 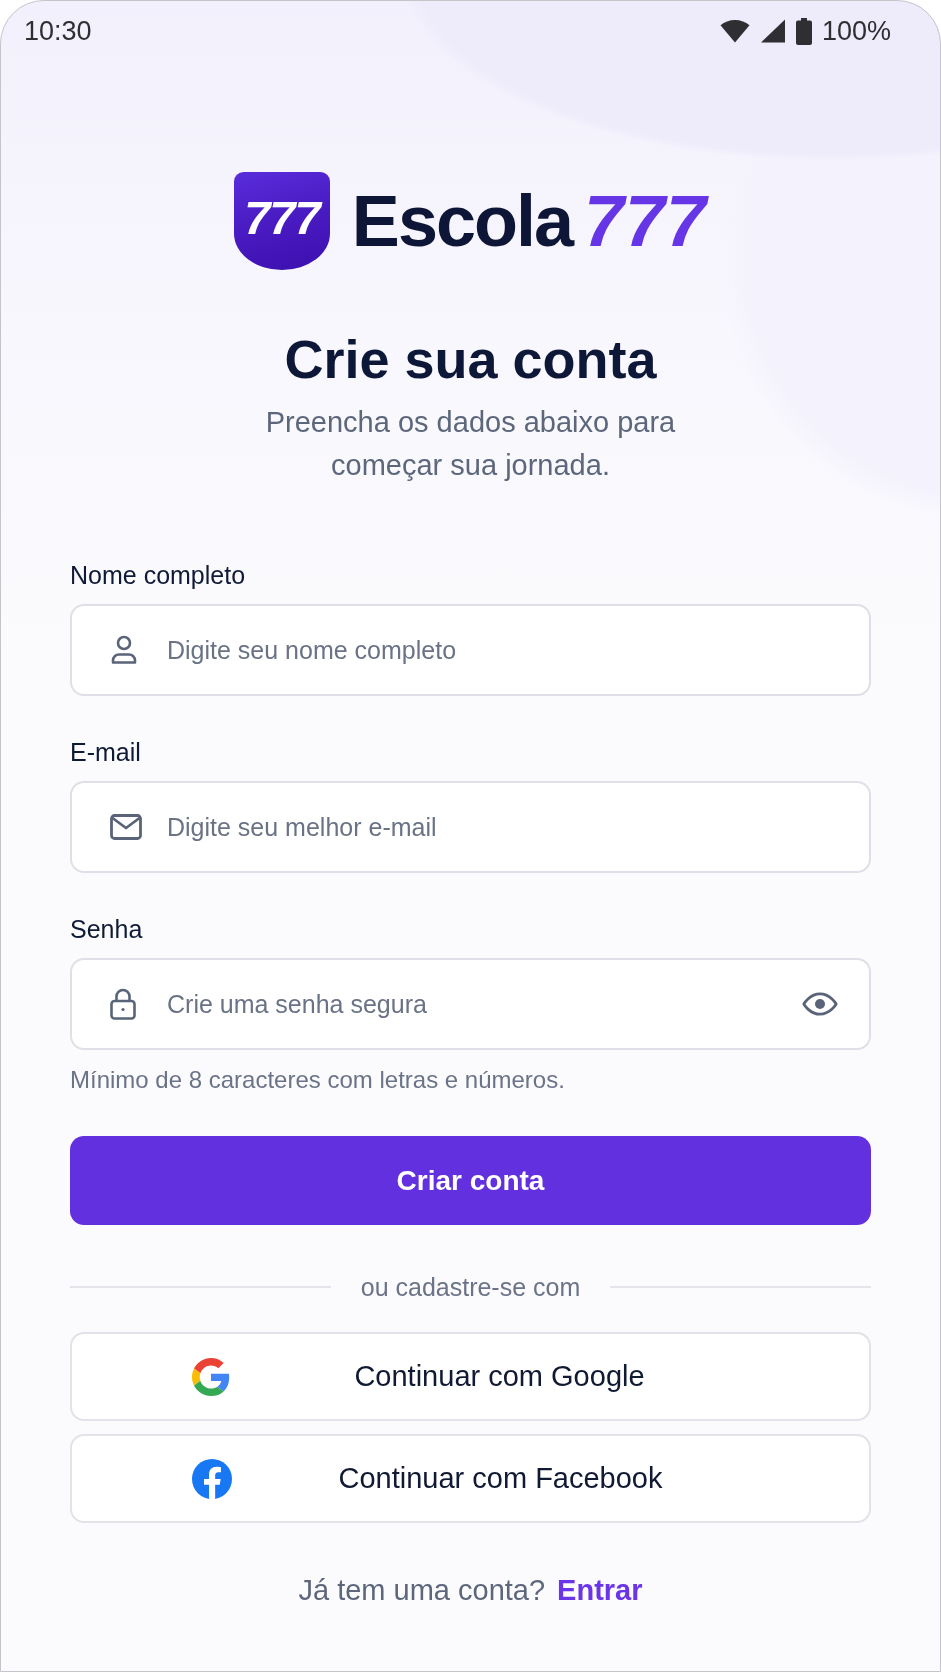 I want to click on field-label: Senha, so click(x=106, y=929).